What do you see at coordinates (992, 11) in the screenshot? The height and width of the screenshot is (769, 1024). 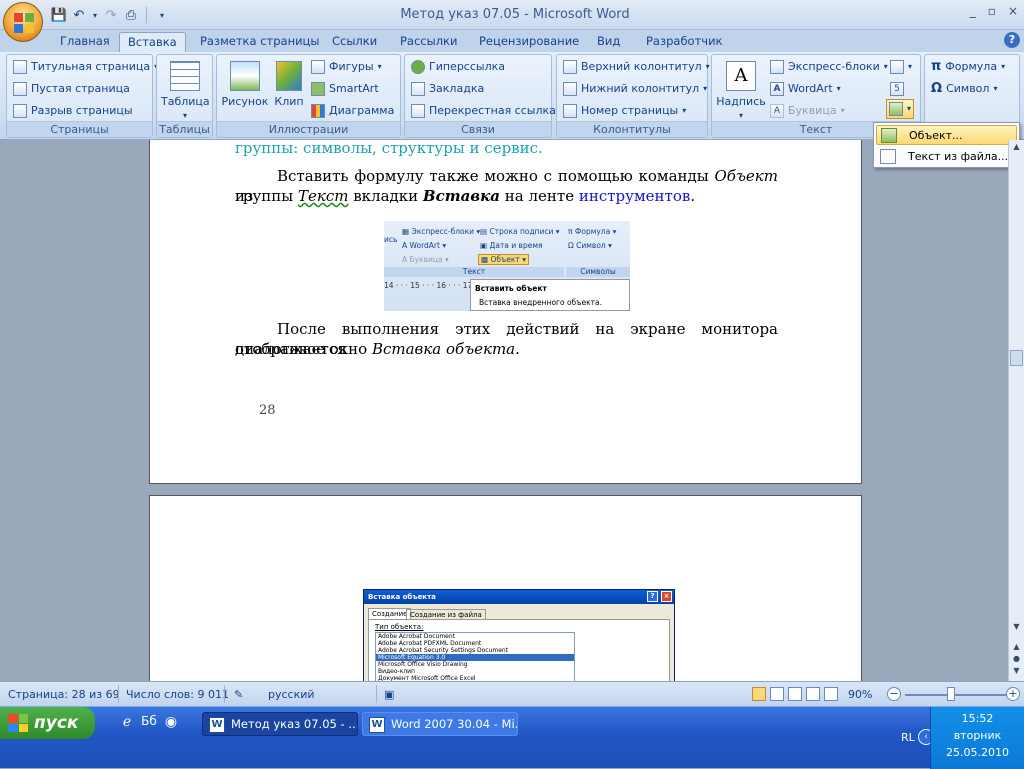 I see `restore-button: ▫` at bounding box center [992, 11].